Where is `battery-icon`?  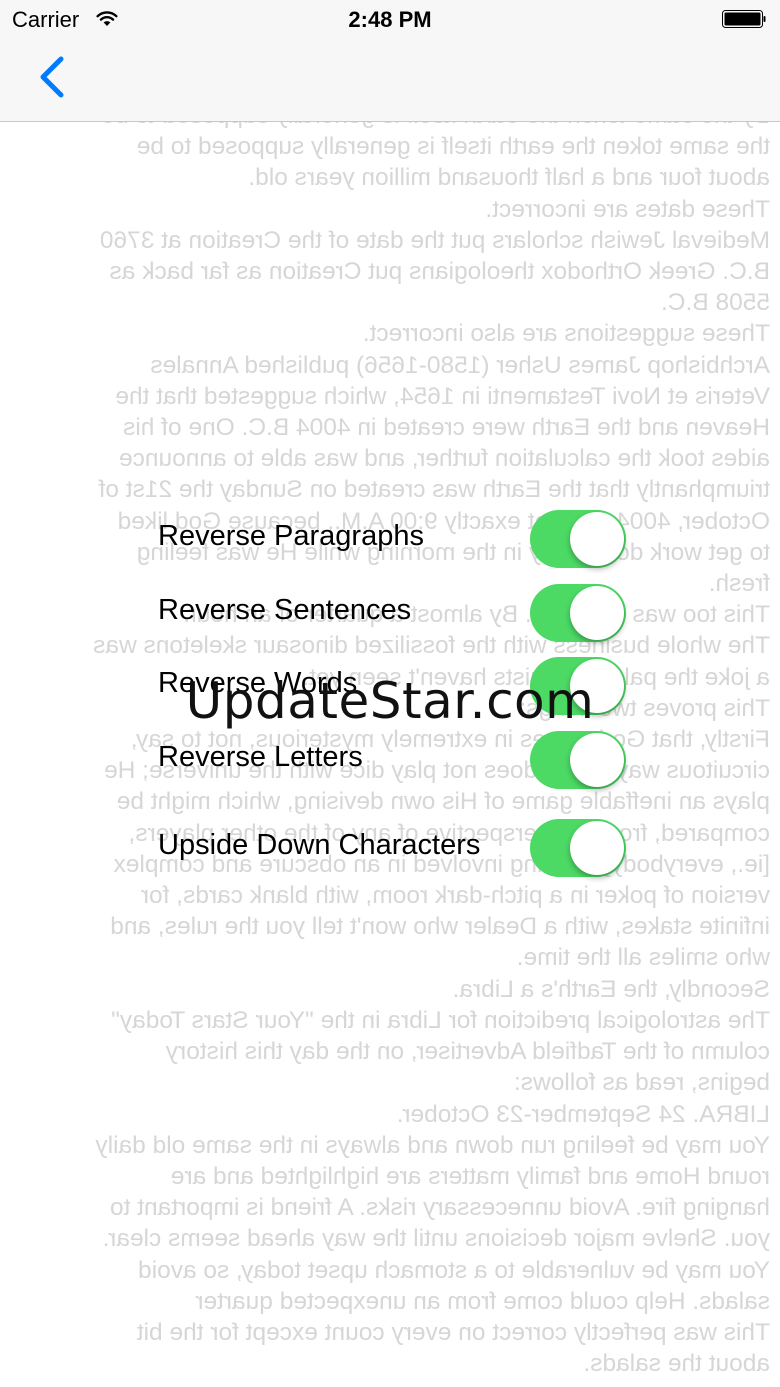 battery-icon is located at coordinates (744, 19).